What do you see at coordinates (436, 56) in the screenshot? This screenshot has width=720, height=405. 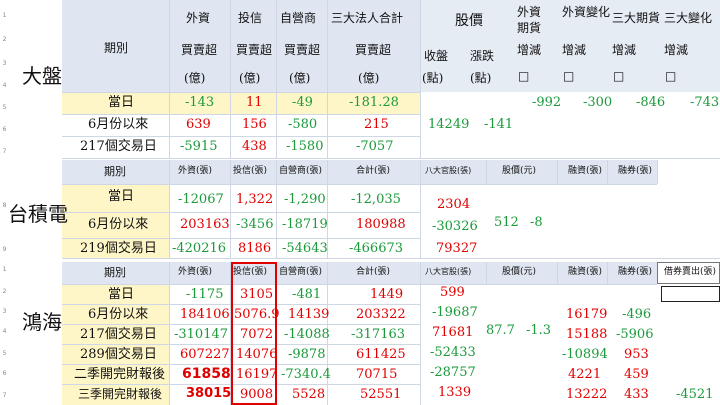 I see `header-close: 收盤` at bounding box center [436, 56].